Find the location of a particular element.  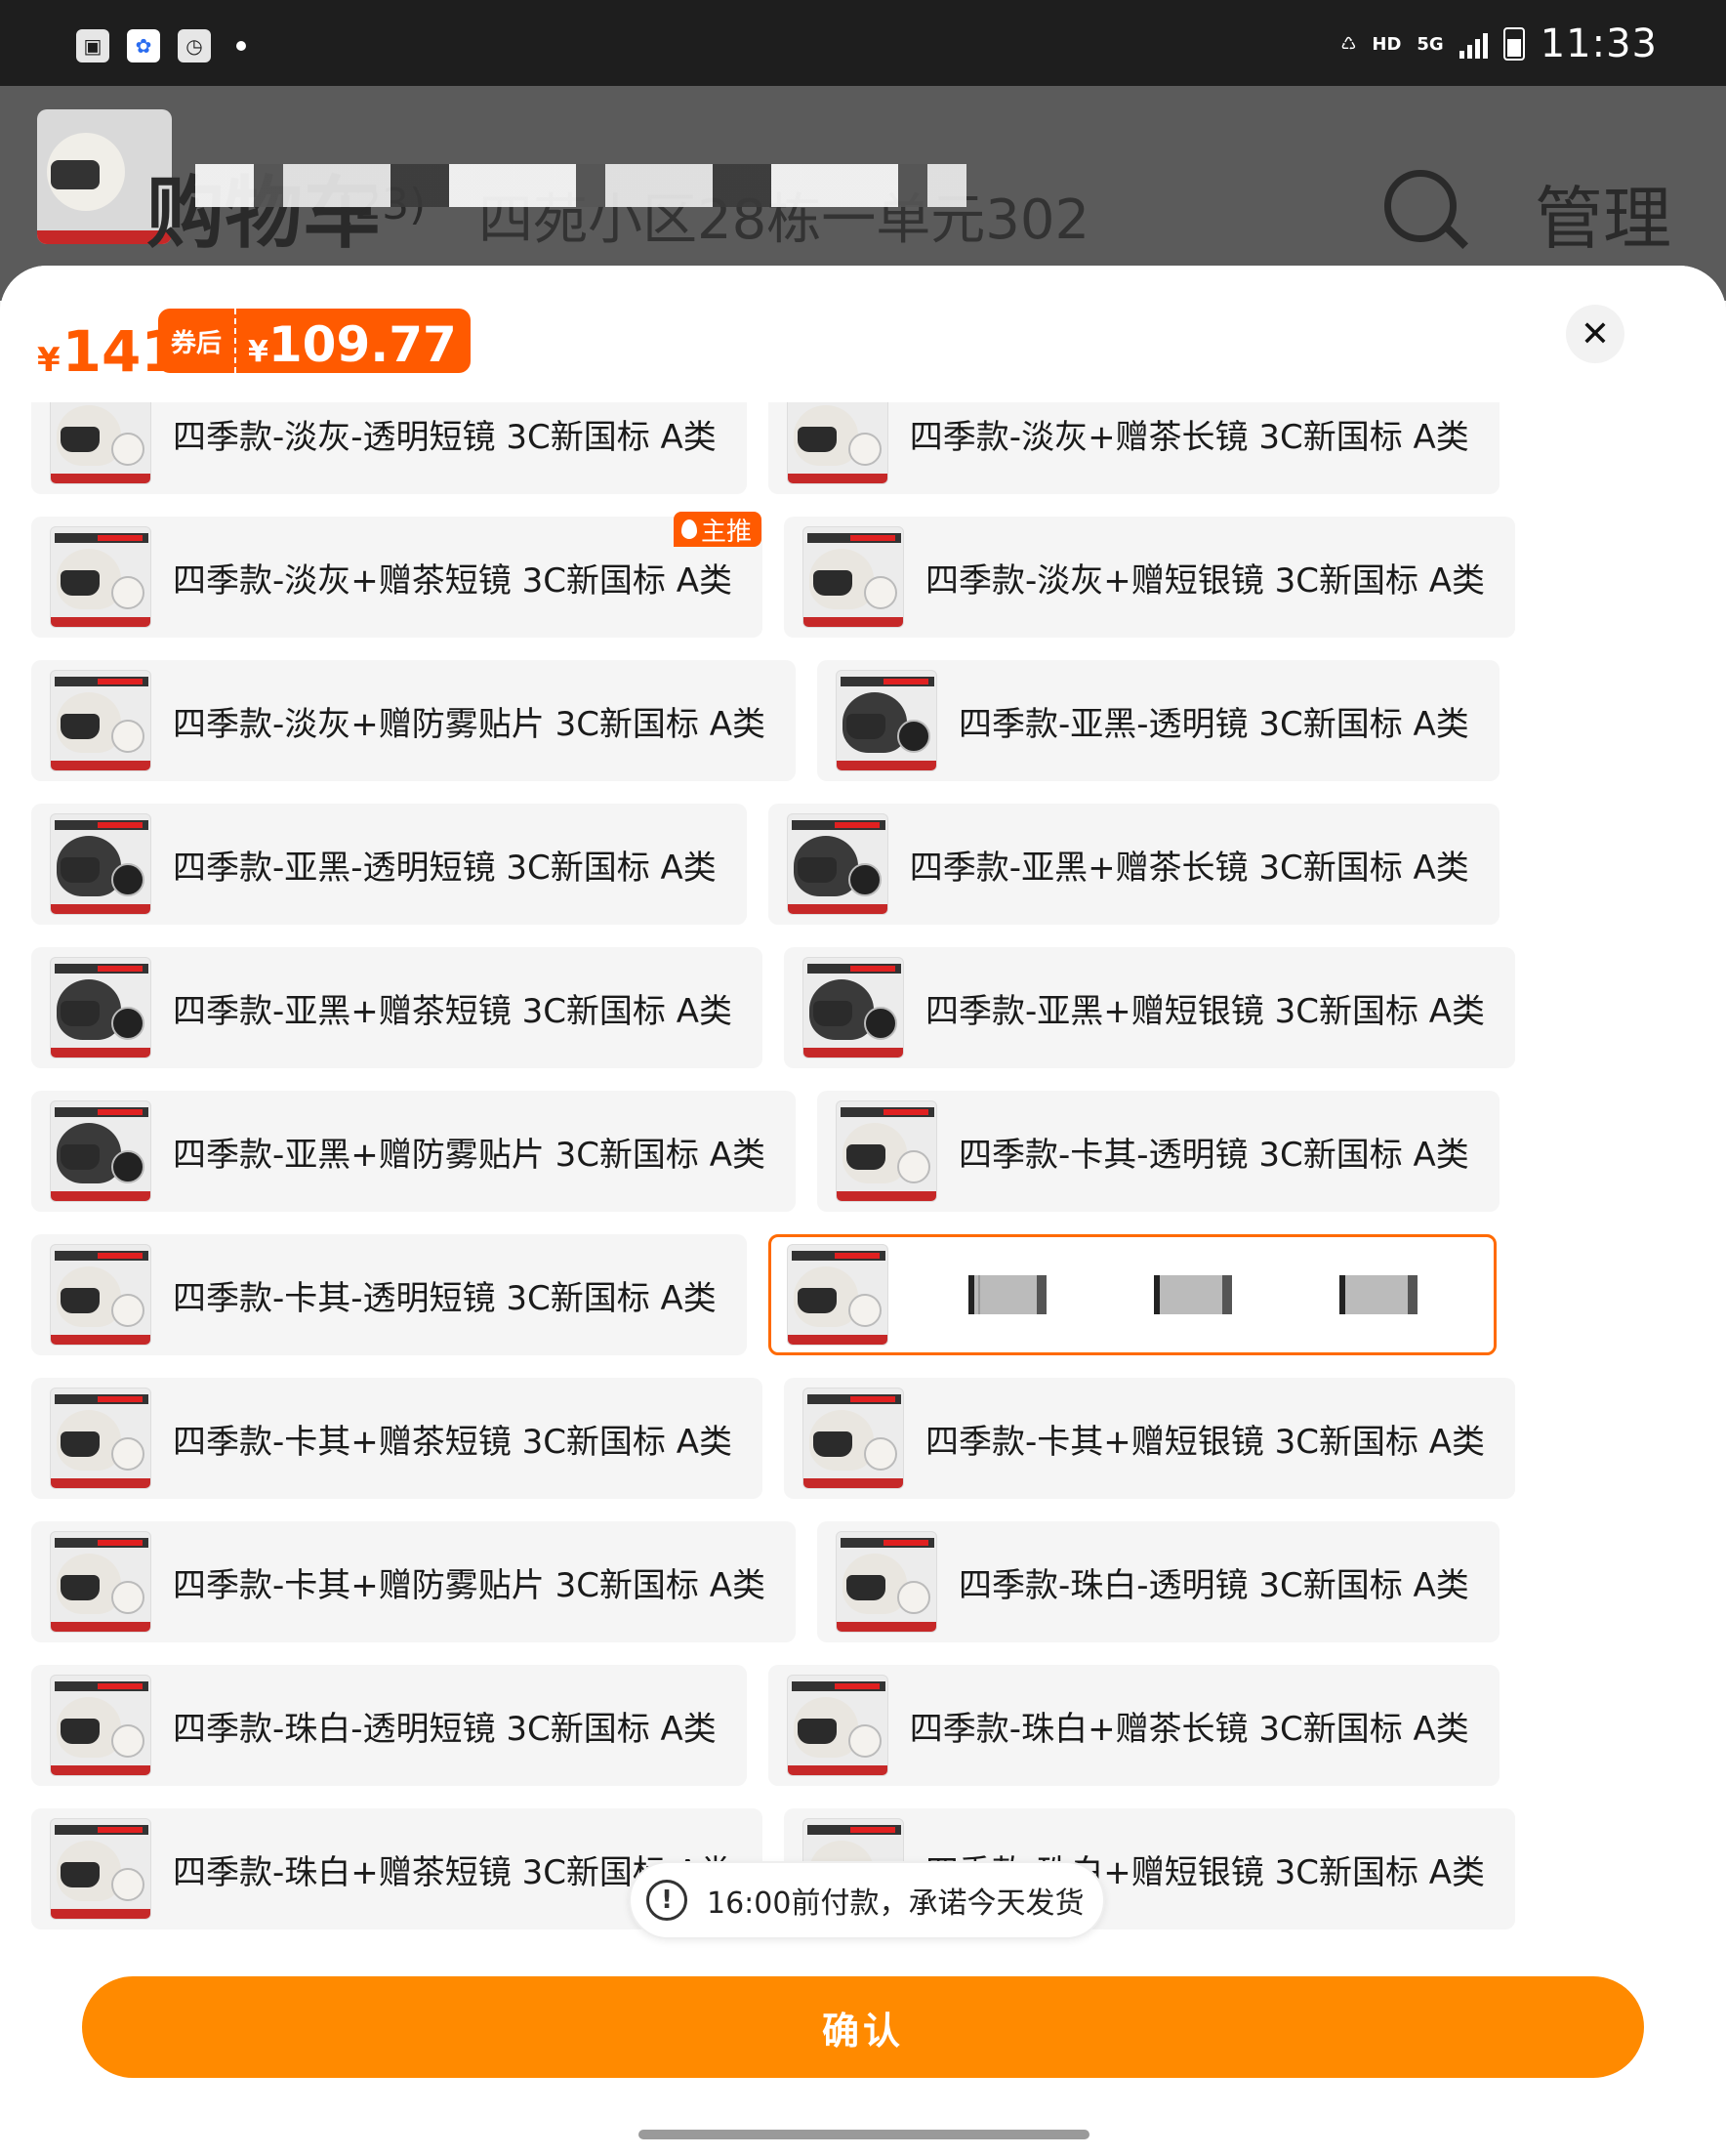

sku-option: 四季款-亚黑+赠茶短镜 3C新国标 A类 is located at coordinates (397, 1008).